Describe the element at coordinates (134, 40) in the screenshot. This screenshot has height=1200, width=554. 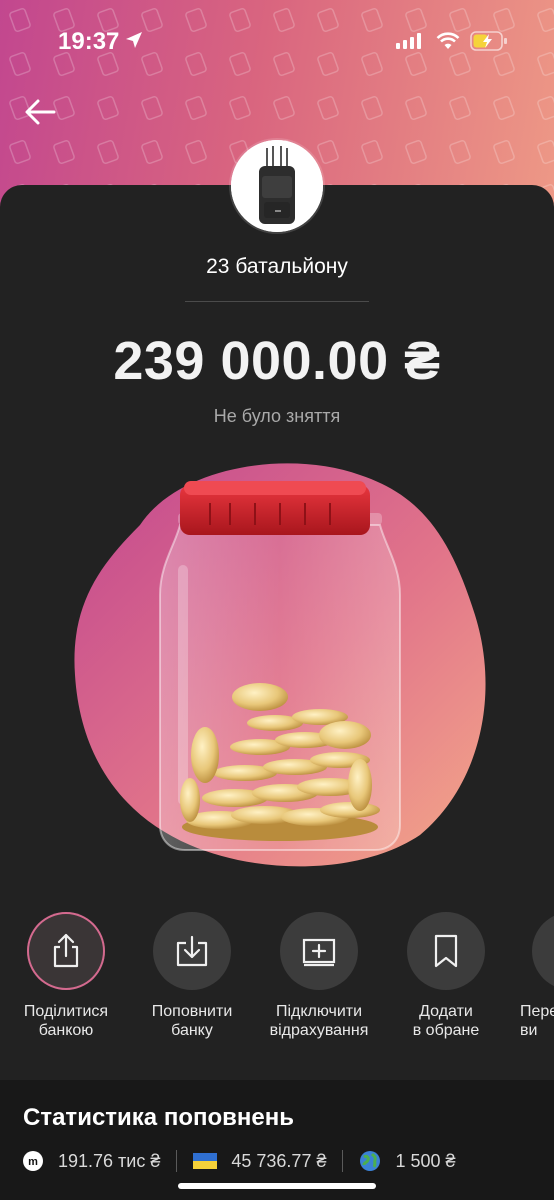
I see `location-arrow-icon` at that location.